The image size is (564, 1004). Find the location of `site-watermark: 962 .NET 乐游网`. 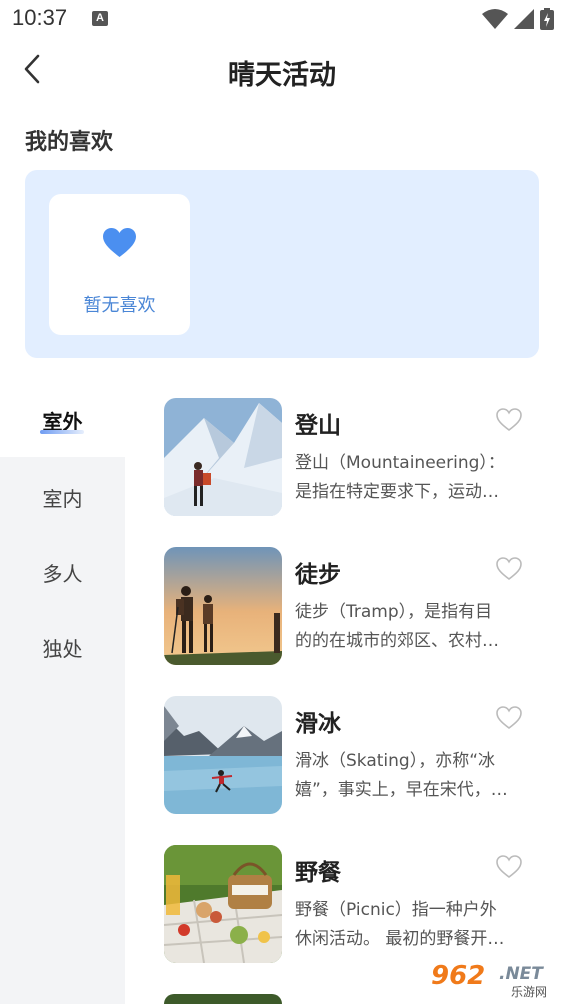

site-watermark: 962 .NET 乐游网 is located at coordinates (493, 979).